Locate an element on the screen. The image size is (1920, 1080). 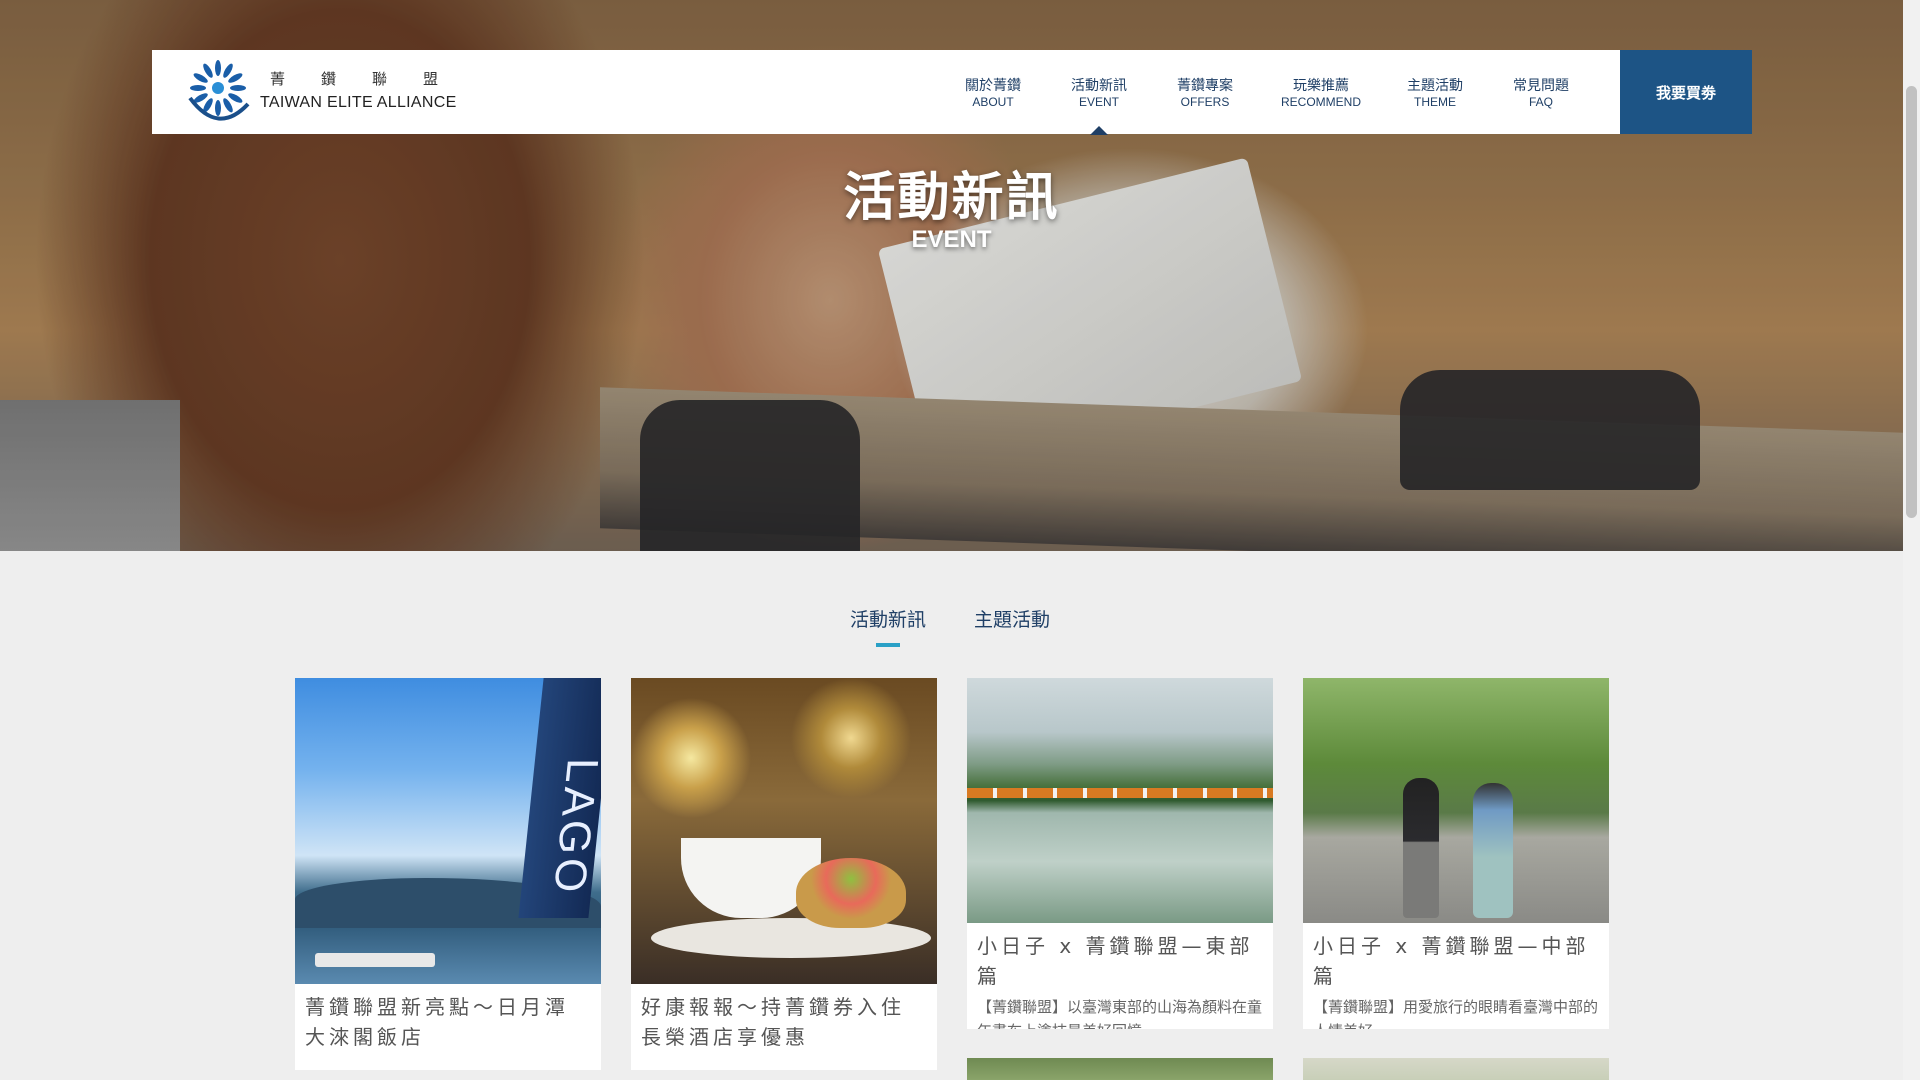
event-card: 小日子 x 菁鑽聯盟—中部篇 【菁鑽聯盟】用愛旅行的眼睛看臺灣中部的人情美好 is located at coordinates (1456, 853).